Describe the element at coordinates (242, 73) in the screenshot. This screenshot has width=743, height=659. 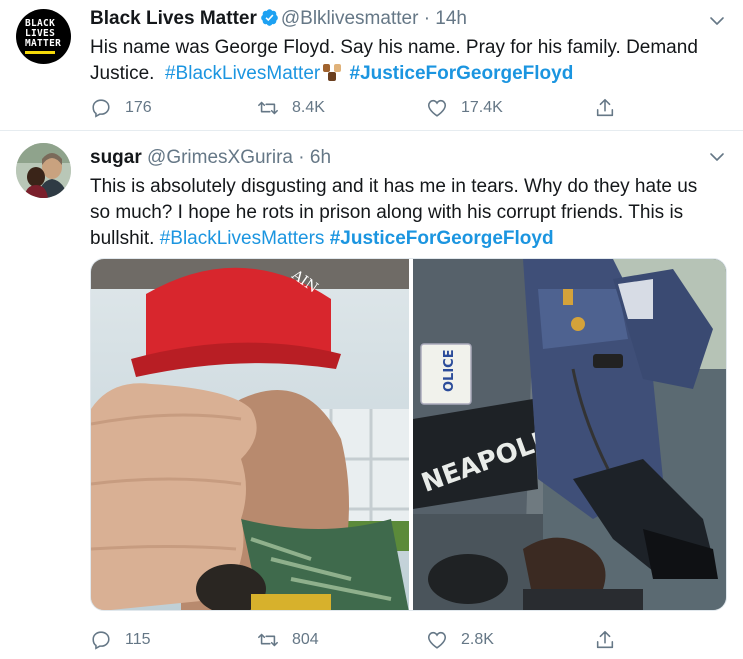
I see `hashtag-link: #BlackLivesMatter` at that location.